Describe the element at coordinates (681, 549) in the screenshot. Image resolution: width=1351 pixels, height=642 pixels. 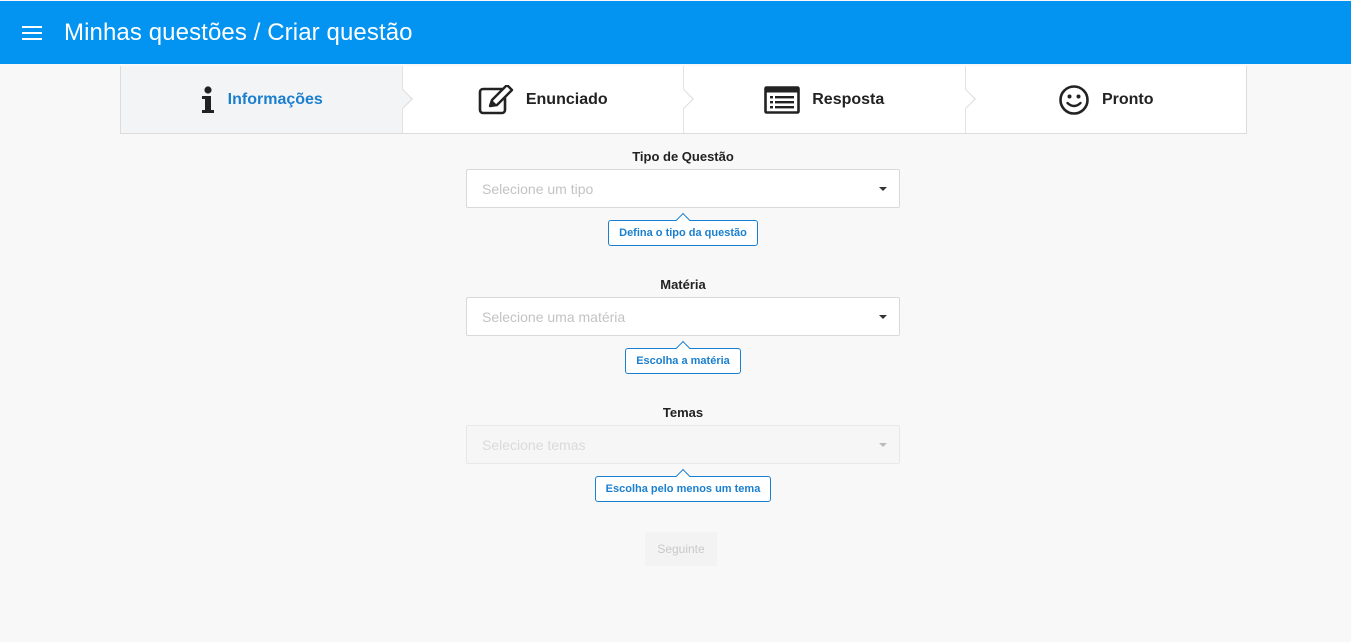
I see `next-button: Seguinte` at that location.